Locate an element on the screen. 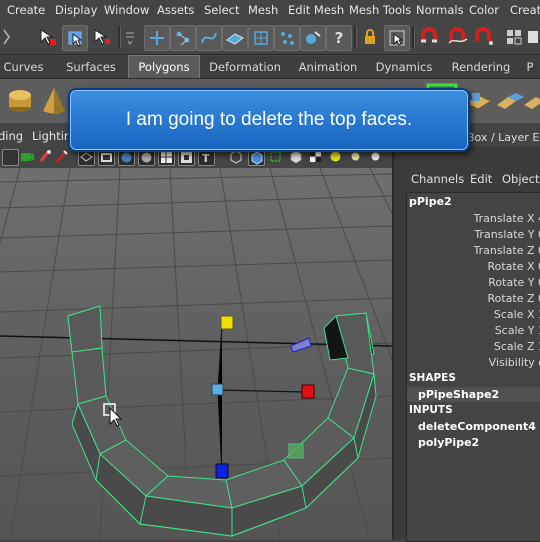 This screenshot has width=540, height=542. center-handle is located at coordinates (217, 389).